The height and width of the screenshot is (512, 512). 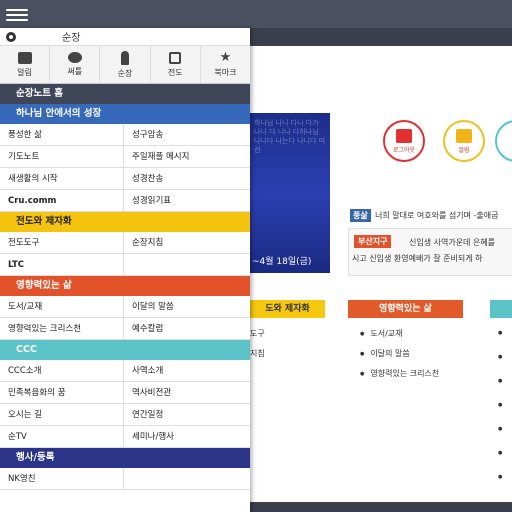 What do you see at coordinates (75, 71) in the screenshot?
I see `quick-item-label: 써틀` at bounding box center [75, 71].